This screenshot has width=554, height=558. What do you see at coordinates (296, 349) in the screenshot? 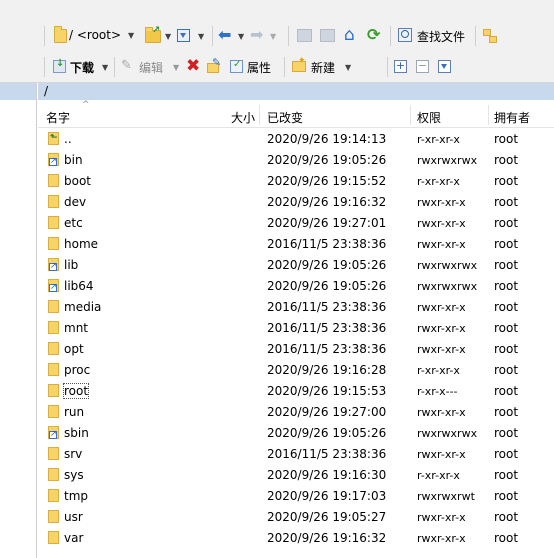
I see `file-row: opt 2016/11/5 23:38:36 rwxr-xr-x root` at bounding box center [296, 349].